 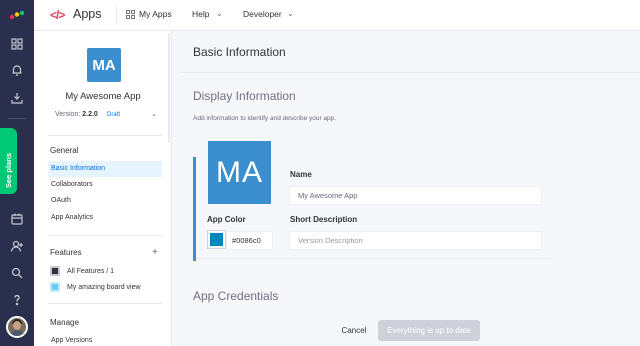 I want to click on inbox-download-icon, so click(x=17, y=98).